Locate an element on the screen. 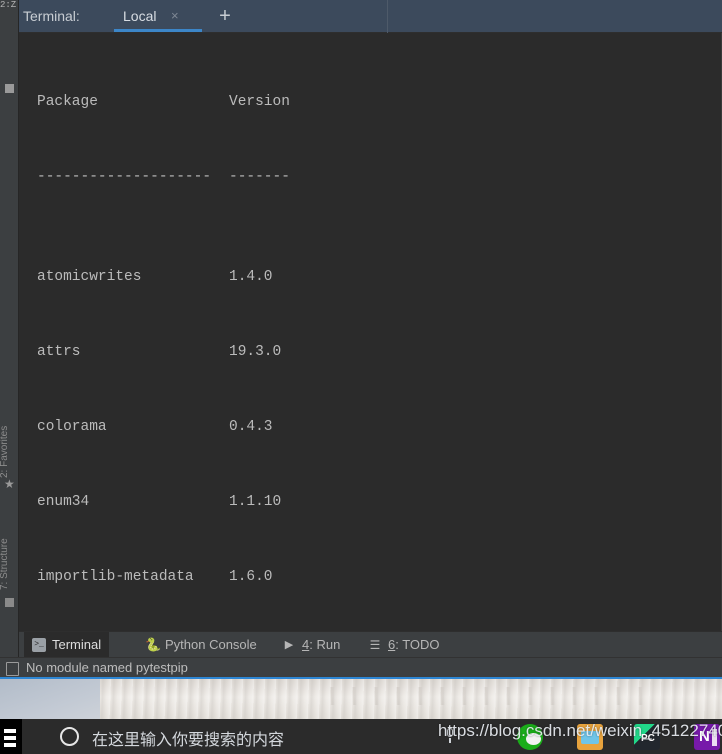 Image resolution: width=722 pixels, height=754 pixels. run-play-icon: ▶ is located at coordinates (289, 644).